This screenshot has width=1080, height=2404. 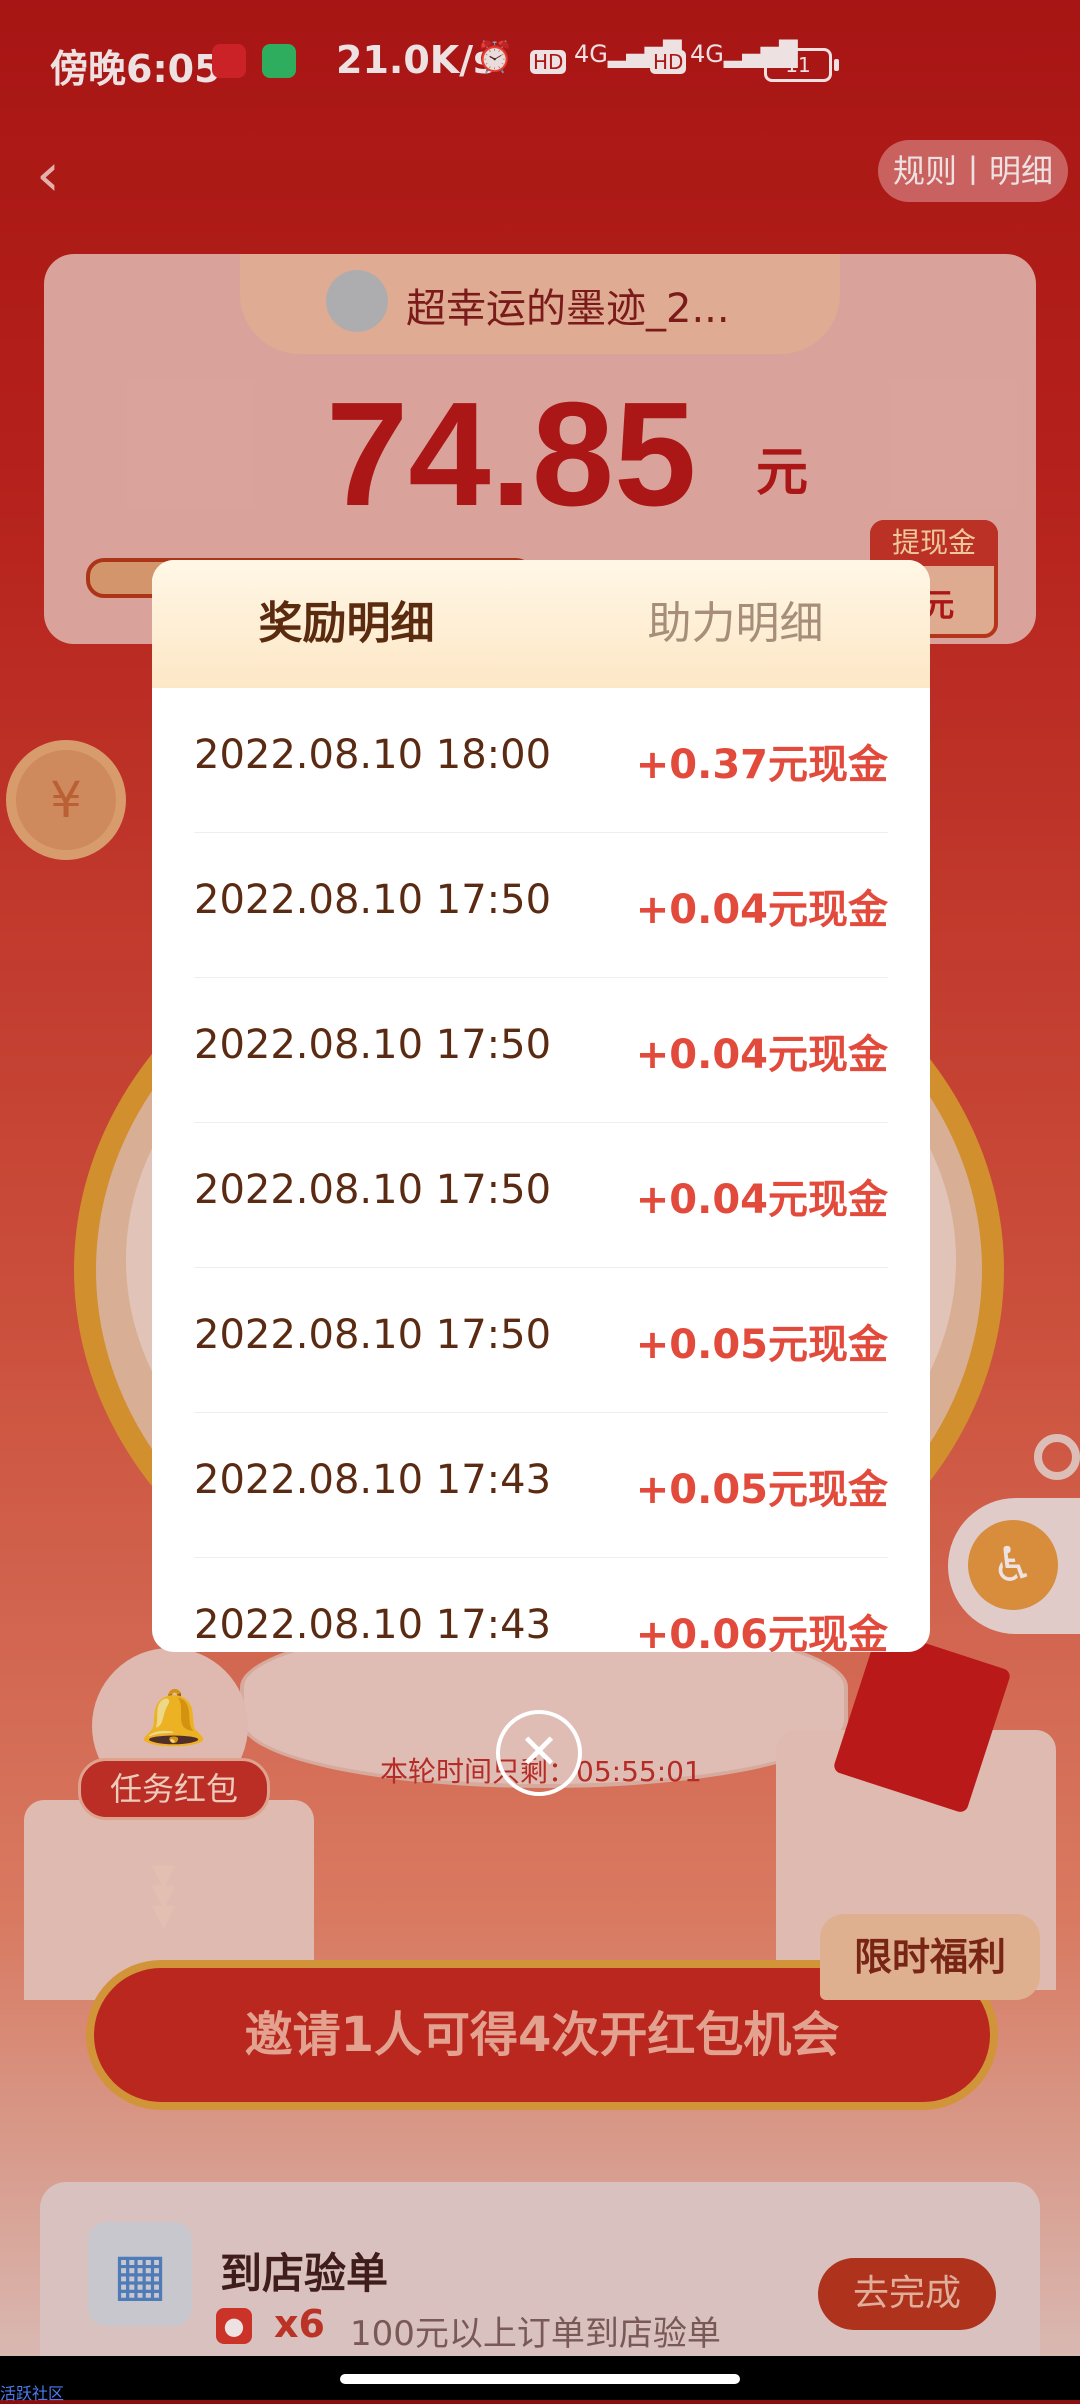 I want to click on home-indicator, so click(x=540, y=2379).